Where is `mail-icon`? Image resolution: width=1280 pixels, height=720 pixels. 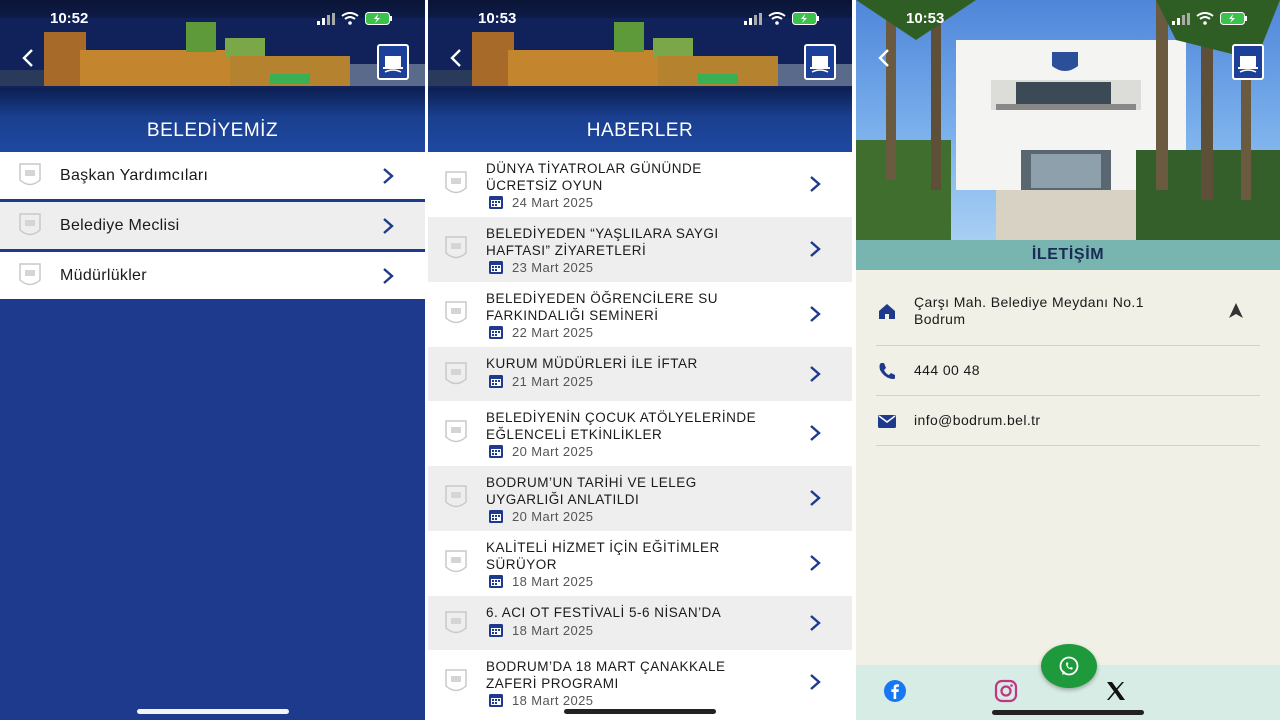
mail-icon is located at coordinates (887, 421).